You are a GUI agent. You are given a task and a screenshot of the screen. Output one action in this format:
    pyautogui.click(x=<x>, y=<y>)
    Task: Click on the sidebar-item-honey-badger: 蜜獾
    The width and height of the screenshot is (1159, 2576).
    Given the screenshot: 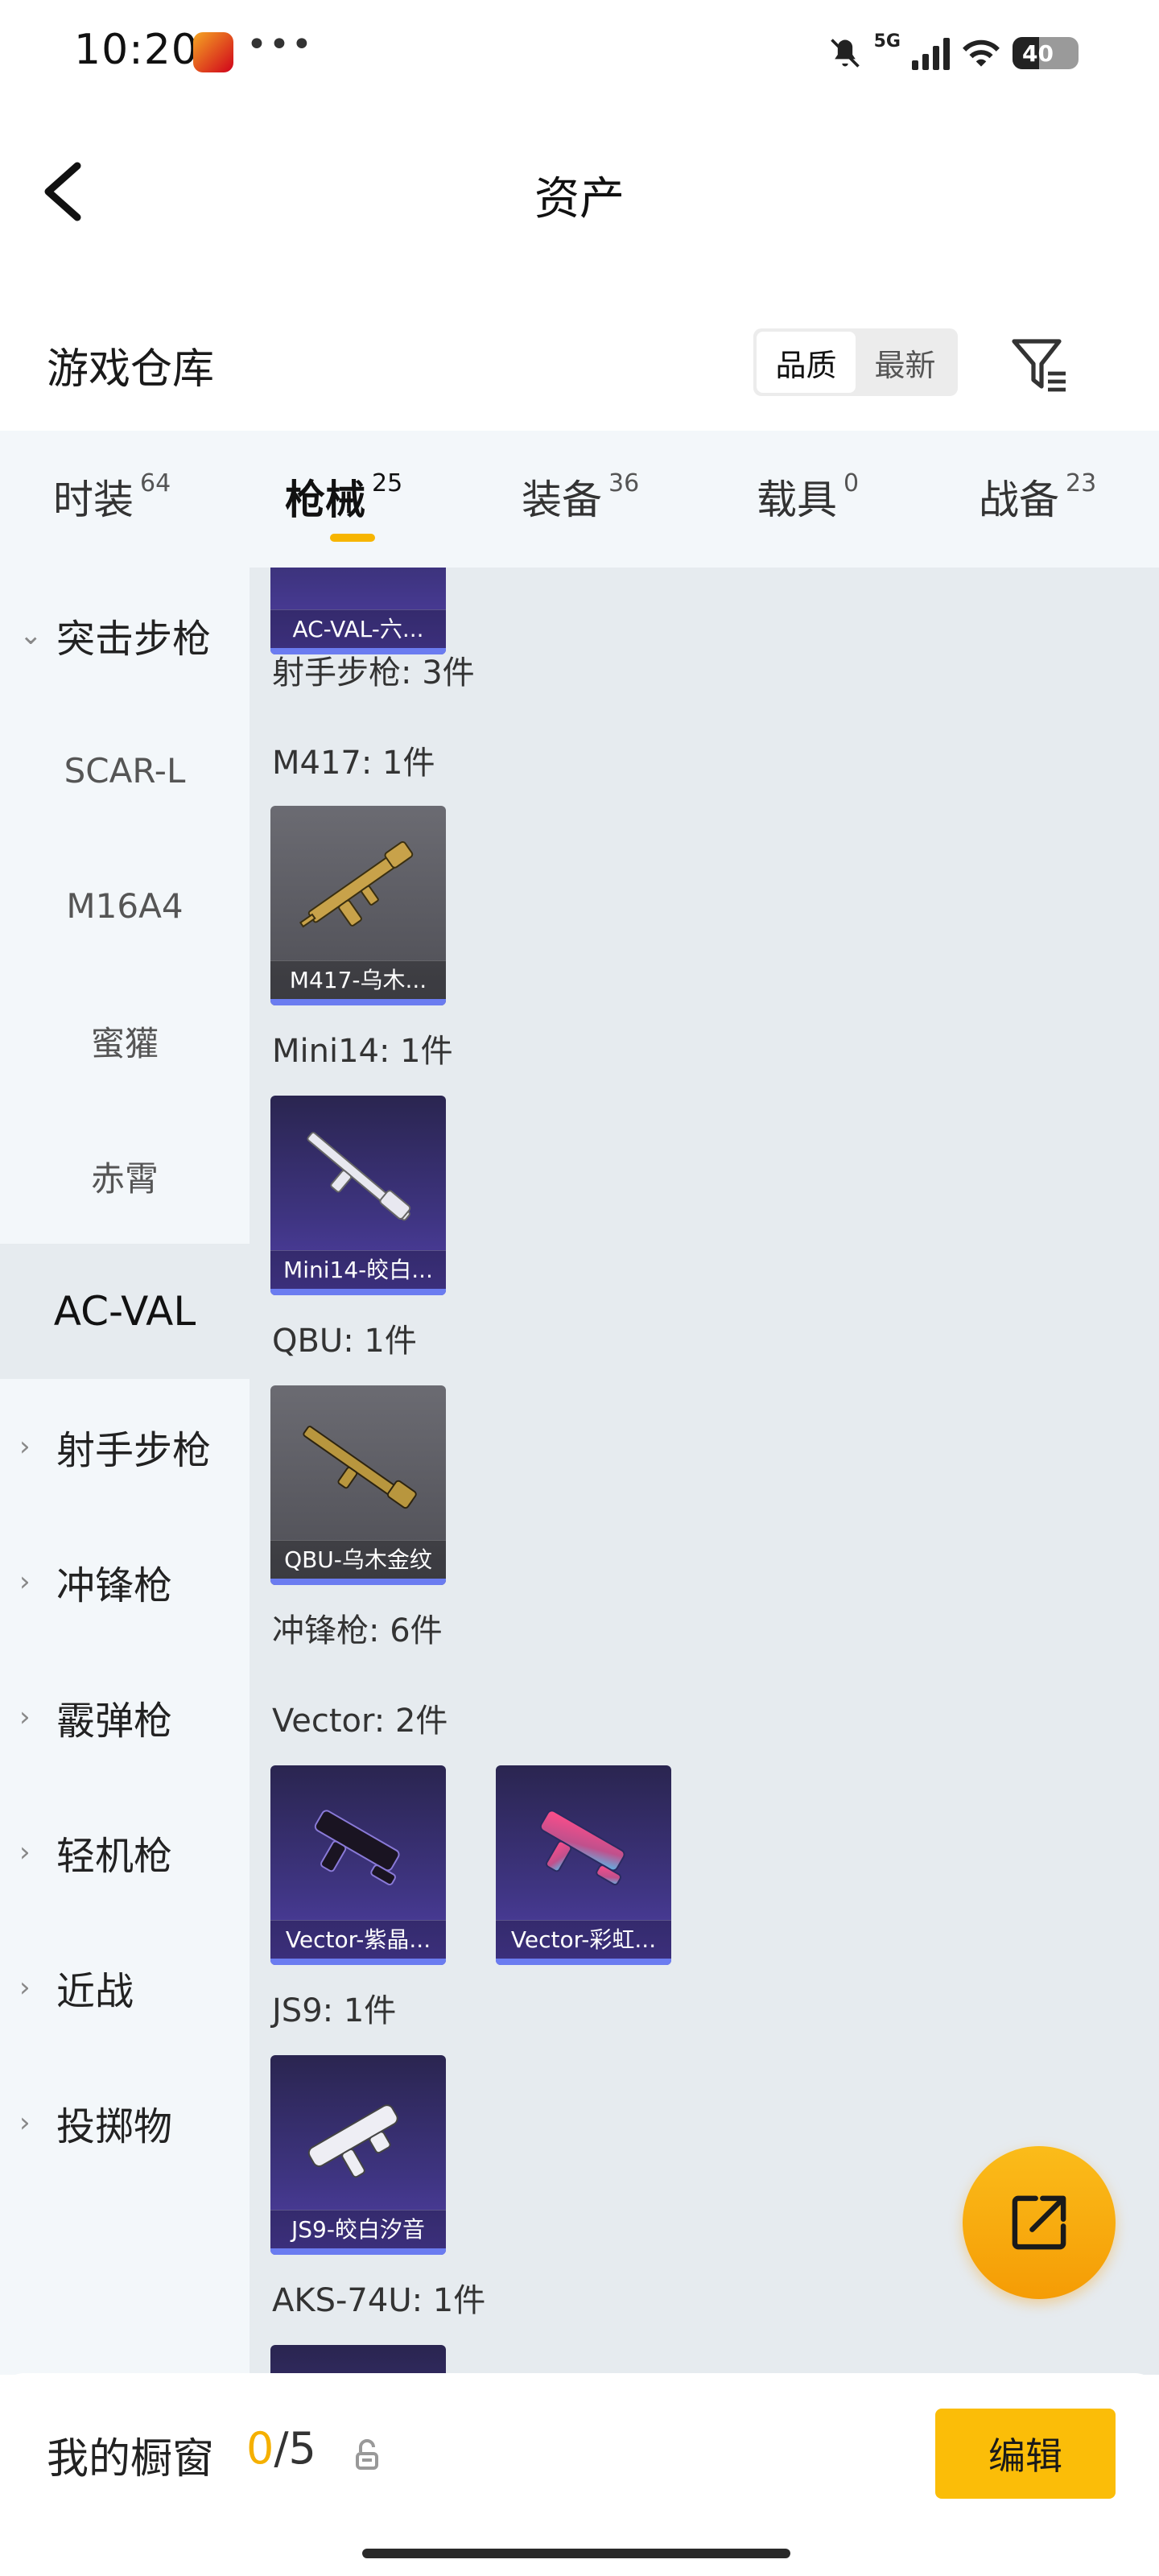 What is the action you would take?
    pyautogui.click(x=125, y=1040)
    